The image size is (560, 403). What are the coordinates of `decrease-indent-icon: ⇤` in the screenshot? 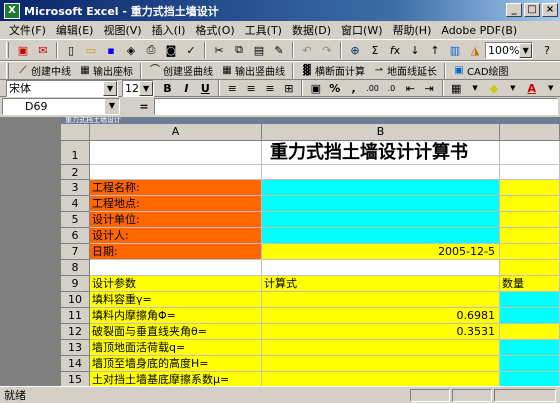 It's located at (410, 88).